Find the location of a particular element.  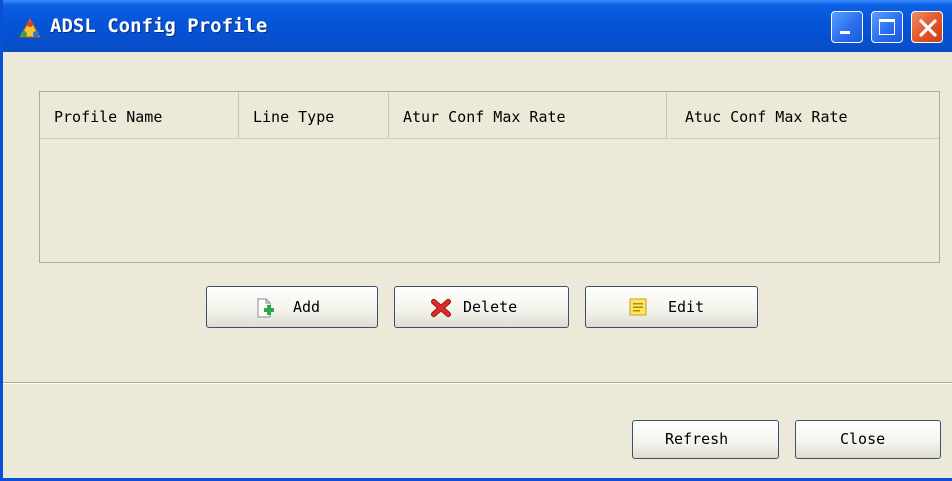

column-header-atur-conf-max-rate: Atur Conf Max Rate is located at coordinates (527, 115).